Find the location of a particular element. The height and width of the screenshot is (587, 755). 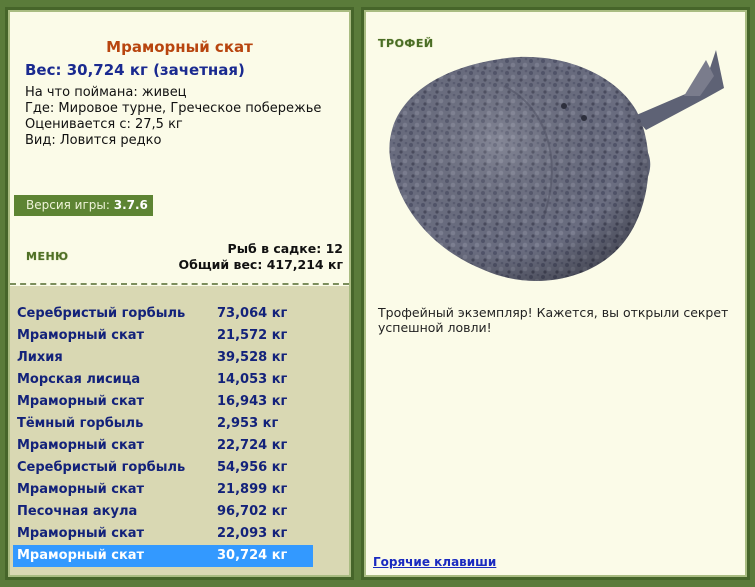

fish-list-item-weight: 30,724 кг is located at coordinates (252, 555).